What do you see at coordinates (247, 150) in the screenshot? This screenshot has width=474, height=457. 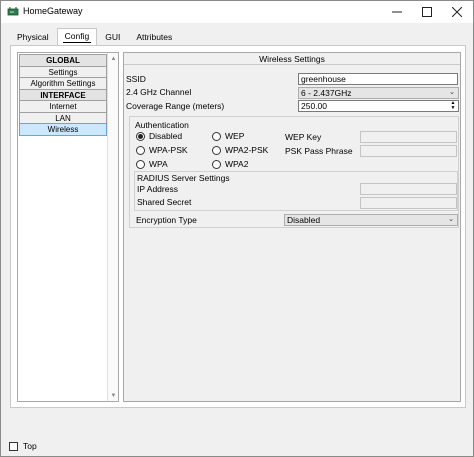 I see `auth-wpa2-psk-label: WPA2-PSK` at bounding box center [247, 150].